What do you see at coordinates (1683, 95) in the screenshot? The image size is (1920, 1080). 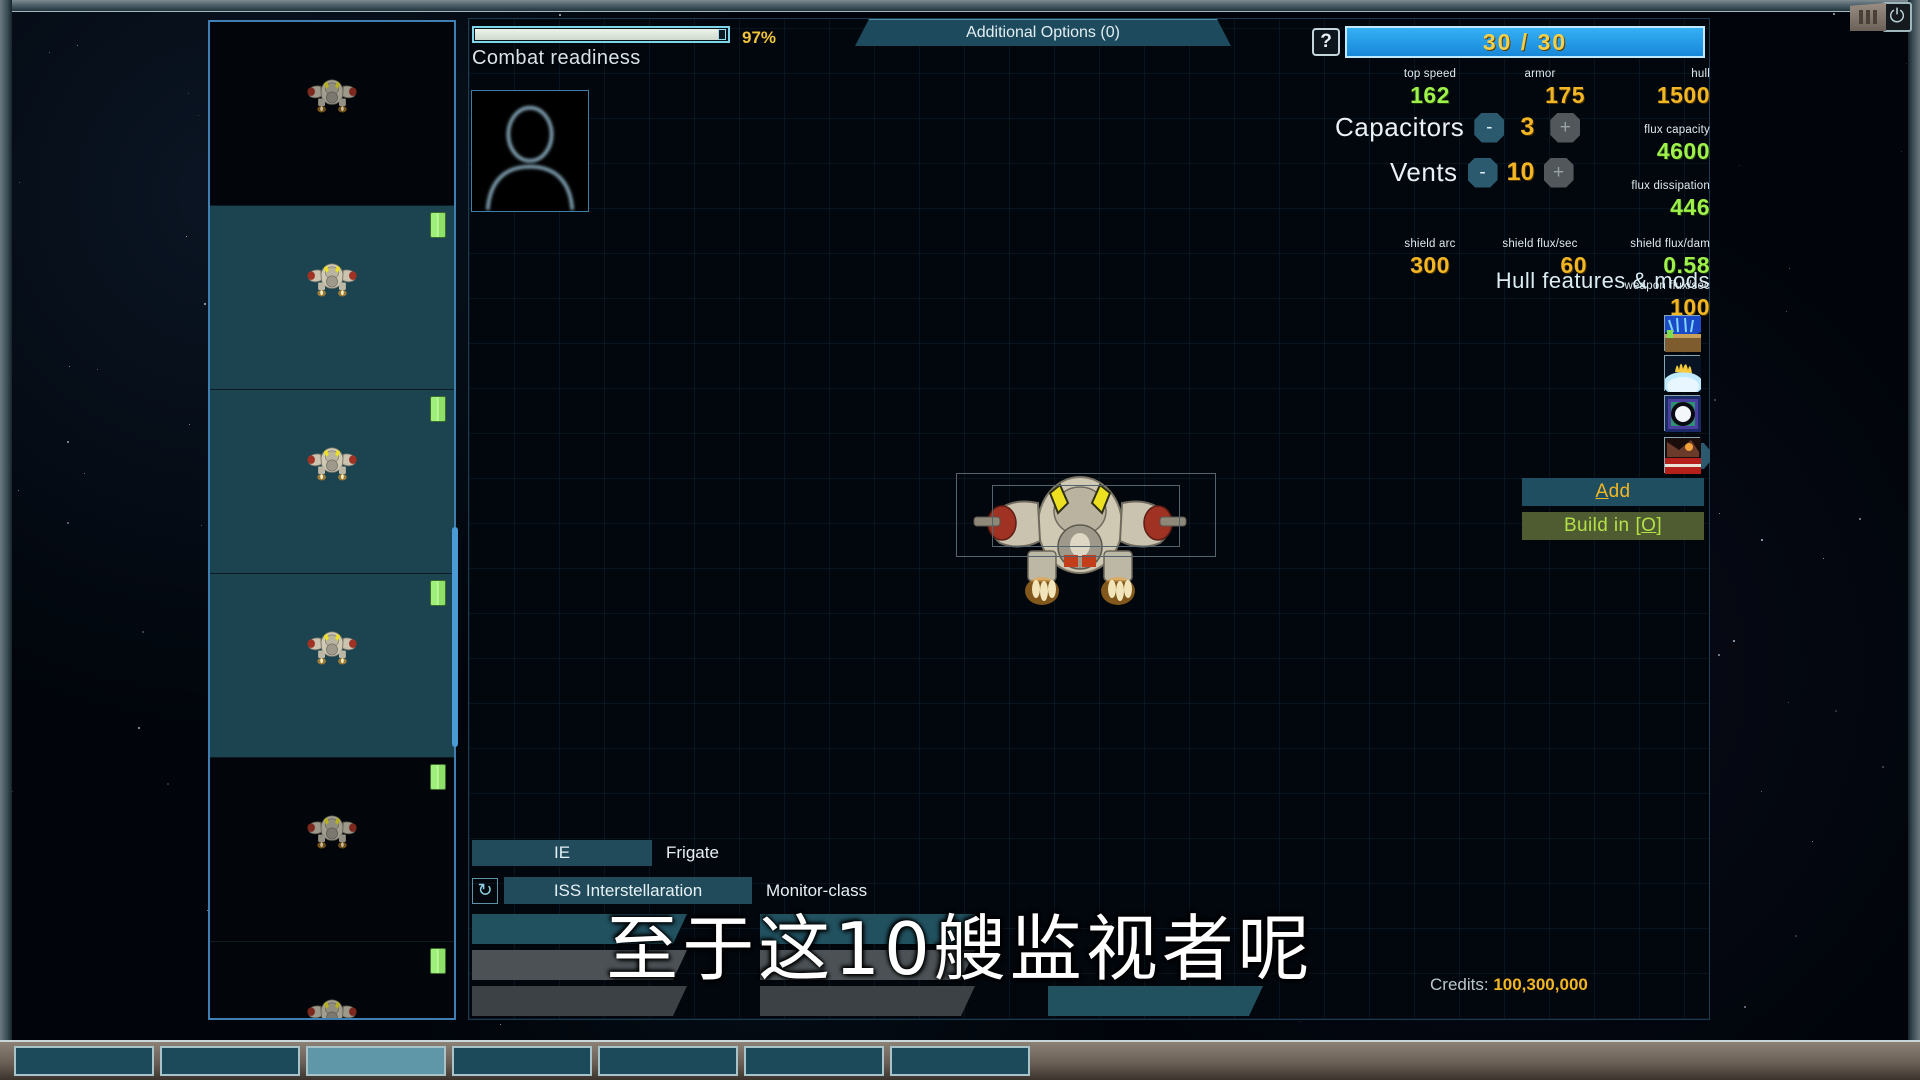 I see `stat-value-hull: 1500` at bounding box center [1683, 95].